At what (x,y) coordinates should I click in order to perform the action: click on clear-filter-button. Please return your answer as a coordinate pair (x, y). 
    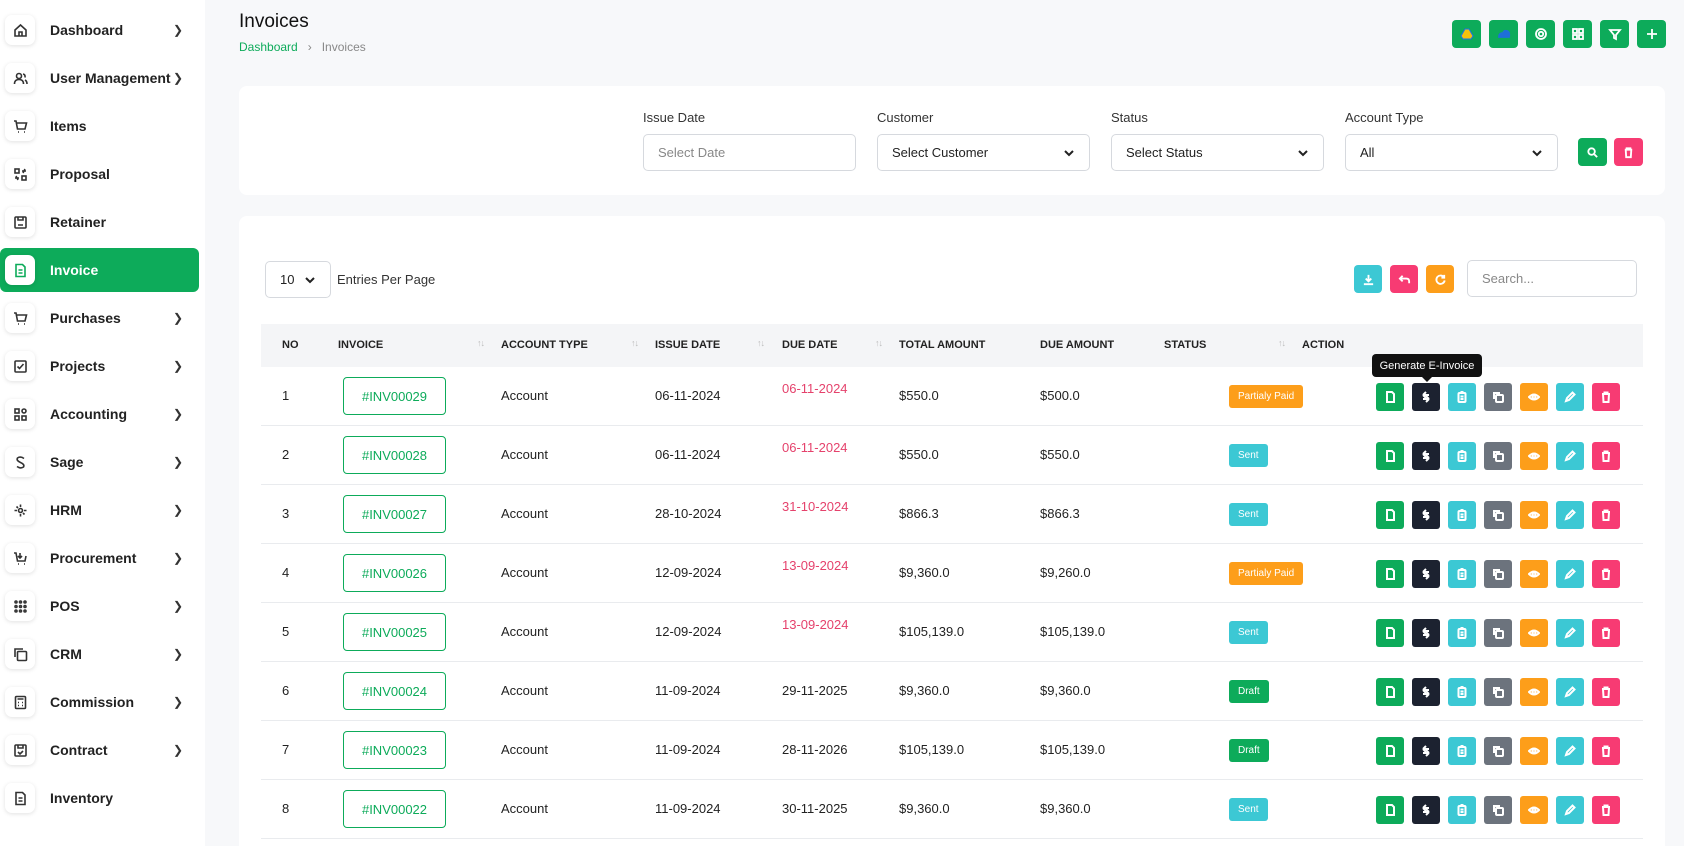
    Looking at the image, I should click on (1628, 152).